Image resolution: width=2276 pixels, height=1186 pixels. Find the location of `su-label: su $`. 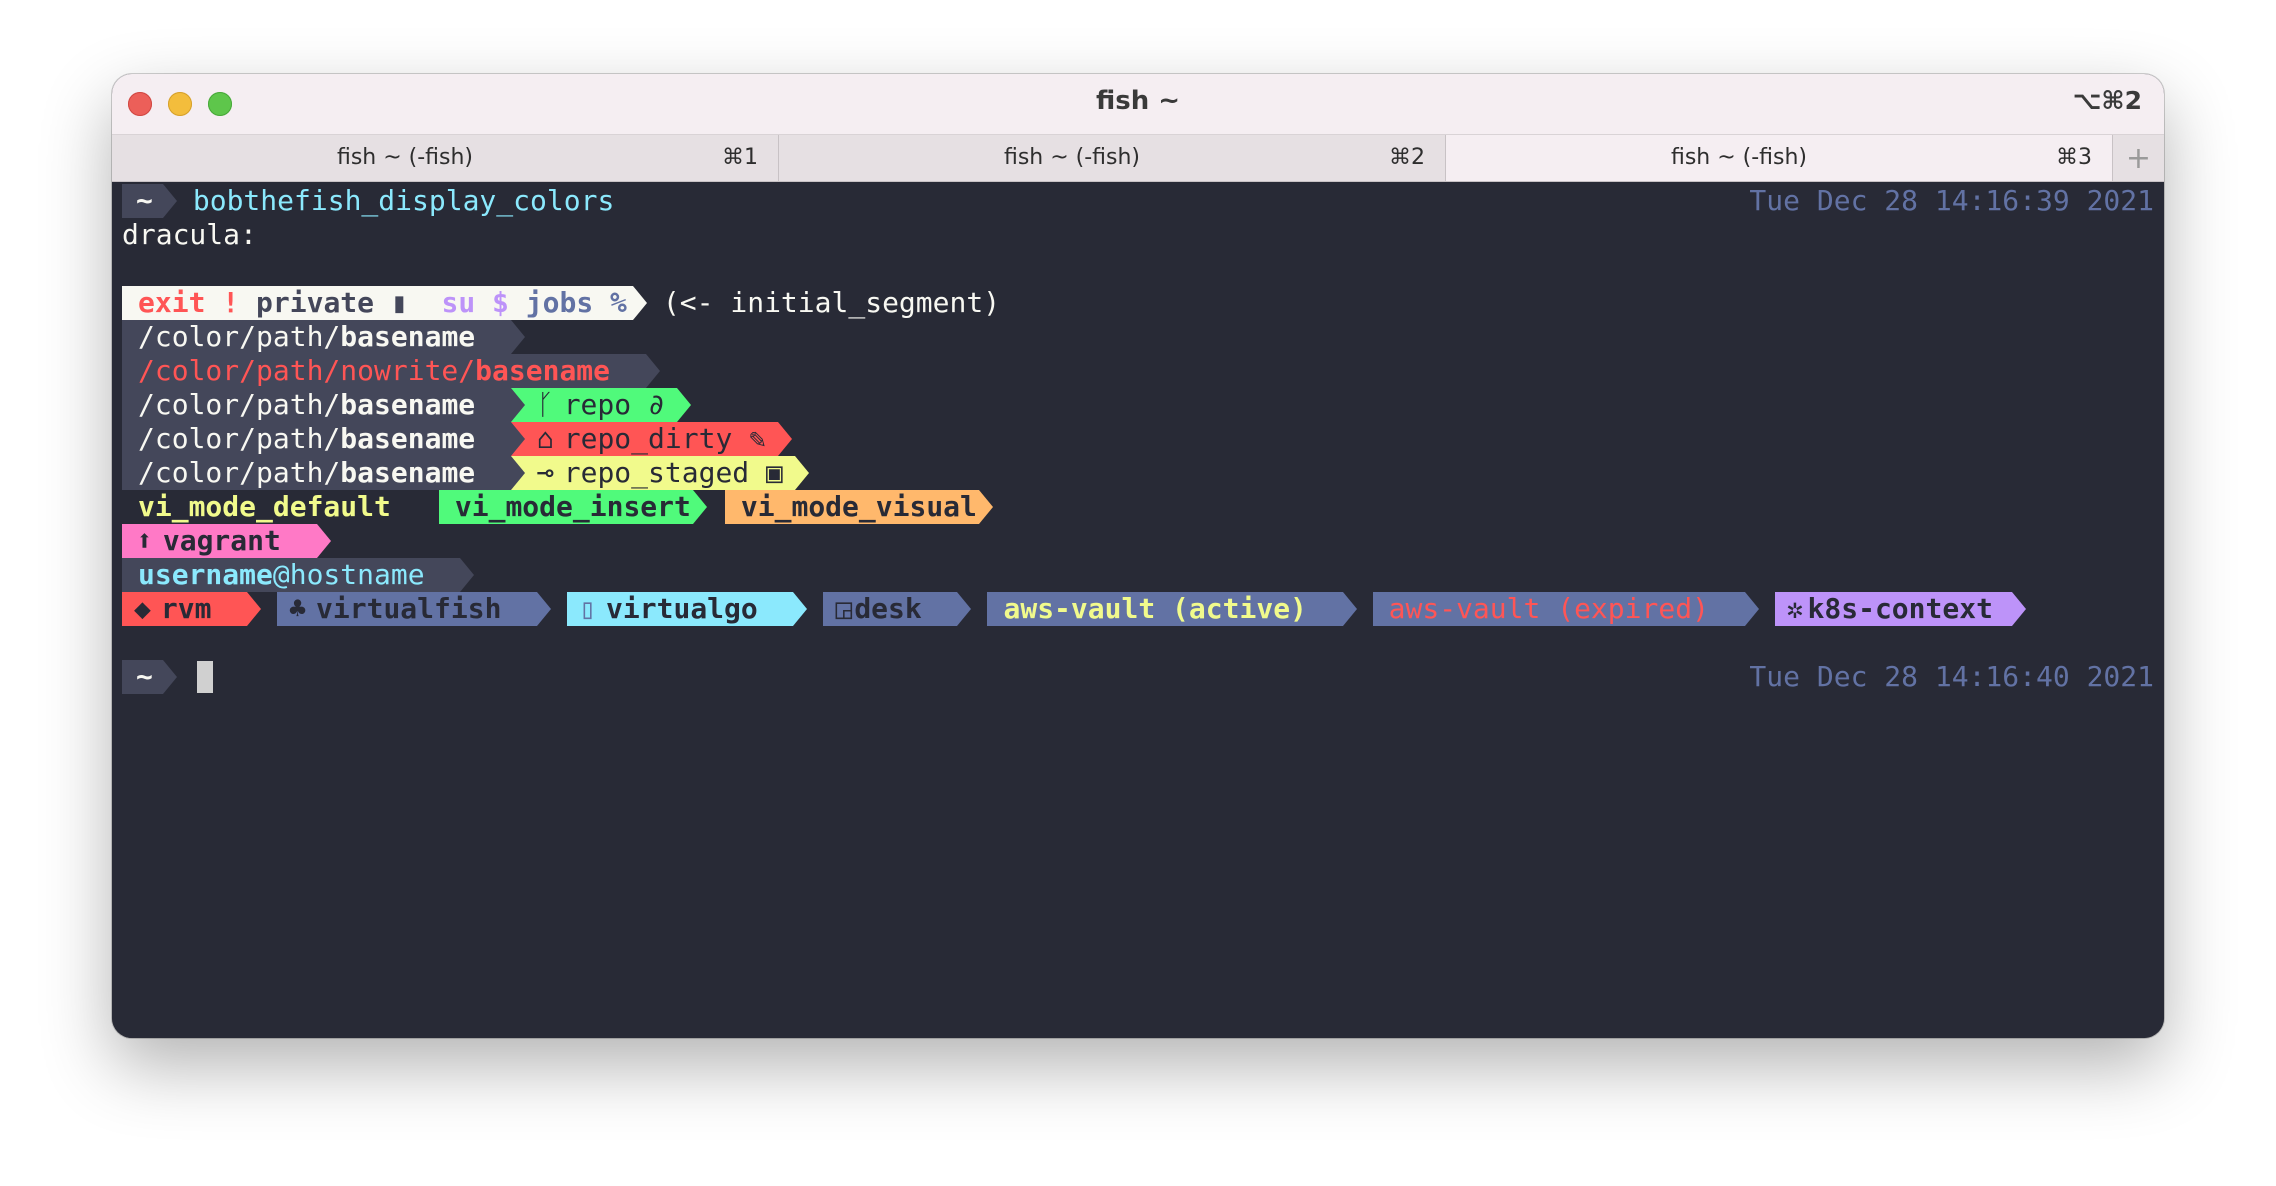

su-label: su $ is located at coordinates (475, 302).